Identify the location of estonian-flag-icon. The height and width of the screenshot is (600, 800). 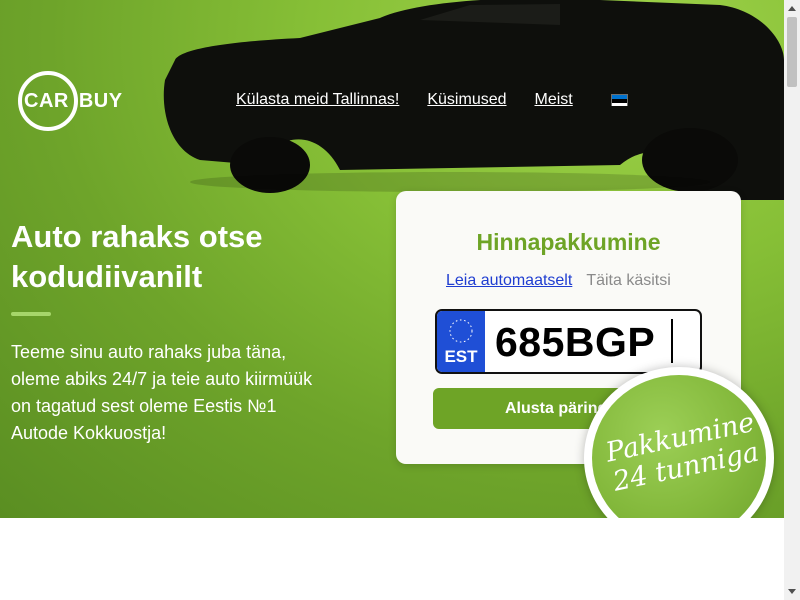
(619, 100).